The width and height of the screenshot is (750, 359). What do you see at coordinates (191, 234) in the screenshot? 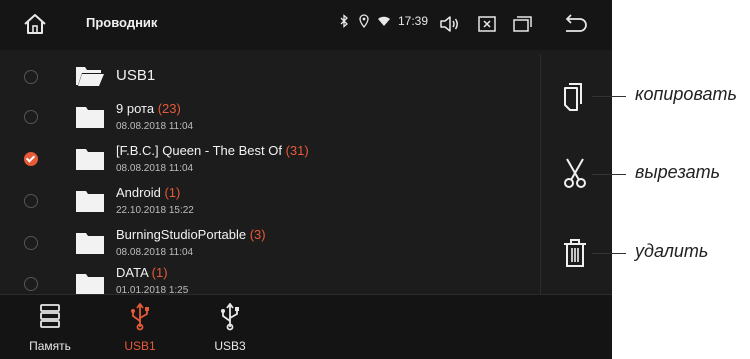
I see `folder-name: BurningStudioPortable (3)` at bounding box center [191, 234].